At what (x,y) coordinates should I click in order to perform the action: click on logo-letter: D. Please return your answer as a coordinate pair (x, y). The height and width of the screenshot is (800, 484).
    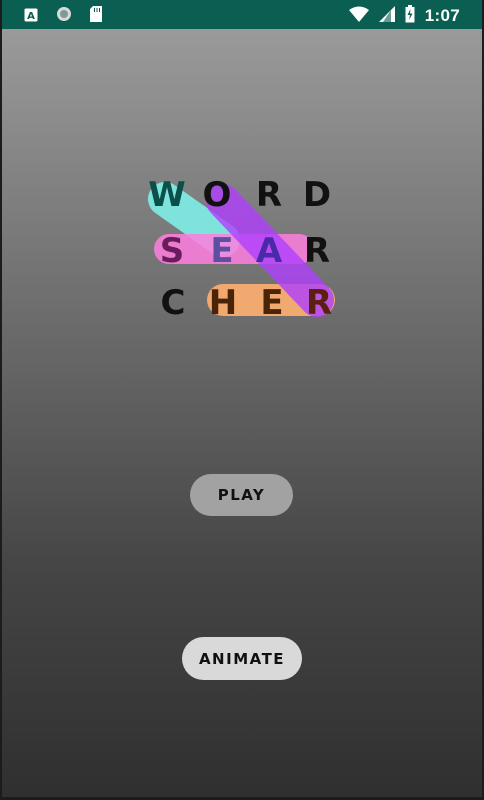
    Looking at the image, I should click on (317, 195).